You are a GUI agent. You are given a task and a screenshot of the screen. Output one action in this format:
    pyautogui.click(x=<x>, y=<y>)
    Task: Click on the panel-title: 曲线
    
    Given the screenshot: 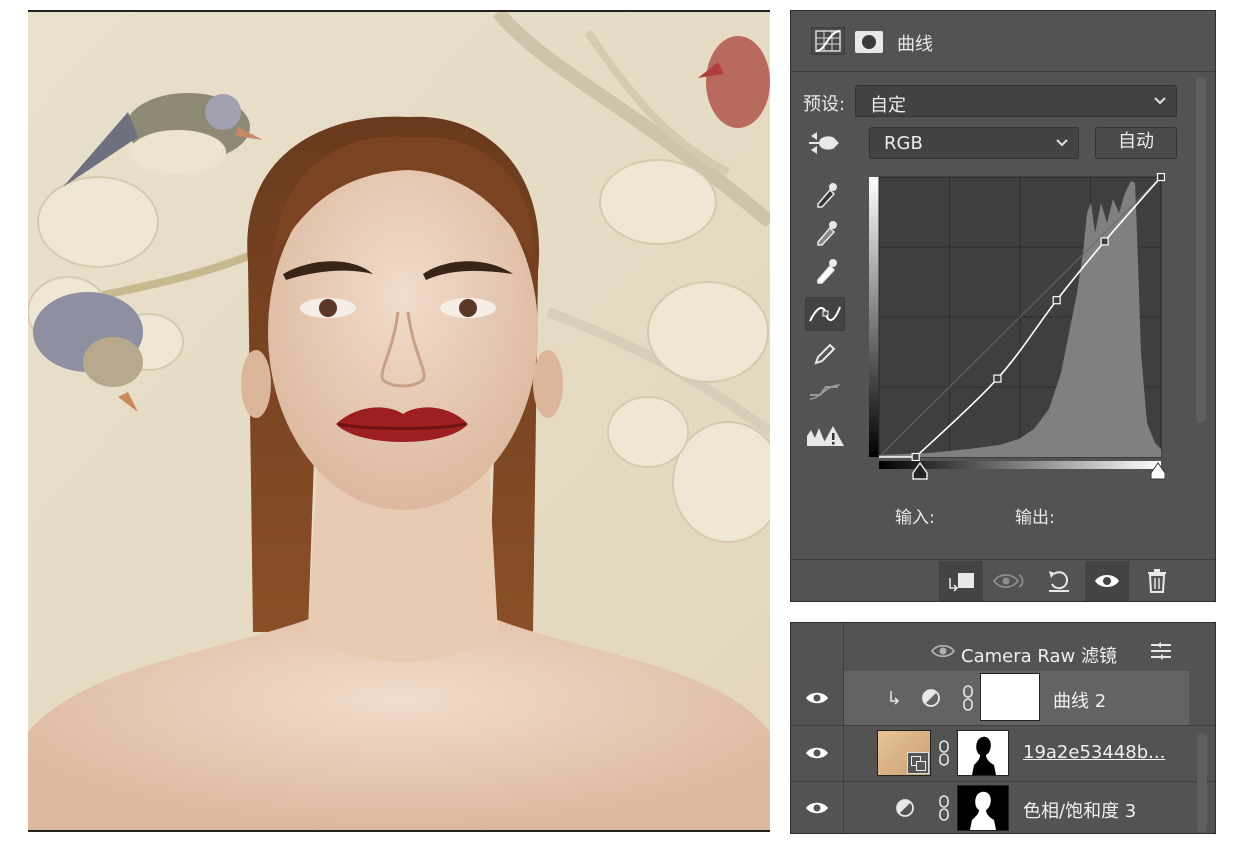 What is the action you would take?
    pyautogui.click(x=915, y=44)
    